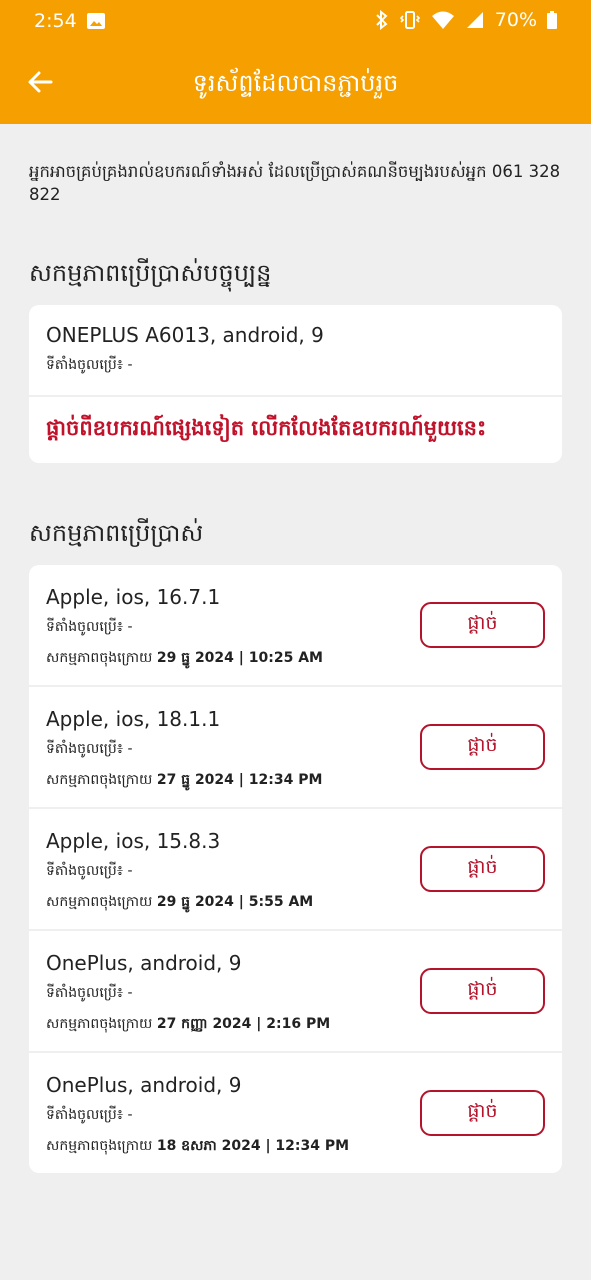 The image size is (591, 1280). I want to click on last-active-value: 27 ធ្នូ 2024 | 12:34 PM, so click(239, 780).